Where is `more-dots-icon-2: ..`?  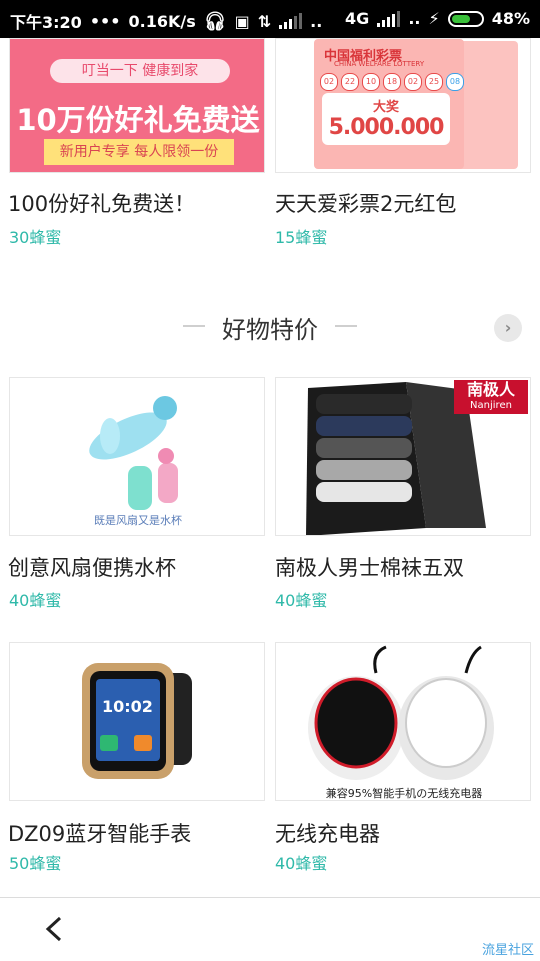
more-dots-icon-2: .. is located at coordinates (316, 21).